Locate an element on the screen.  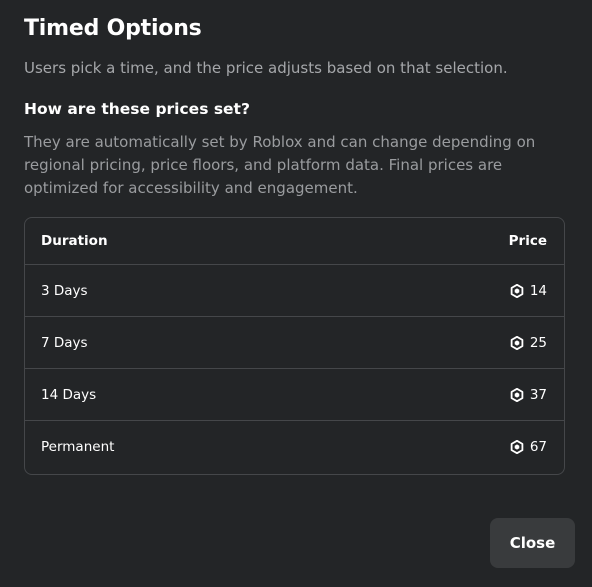
faq-heading: How are these prices set? is located at coordinates (137, 109).